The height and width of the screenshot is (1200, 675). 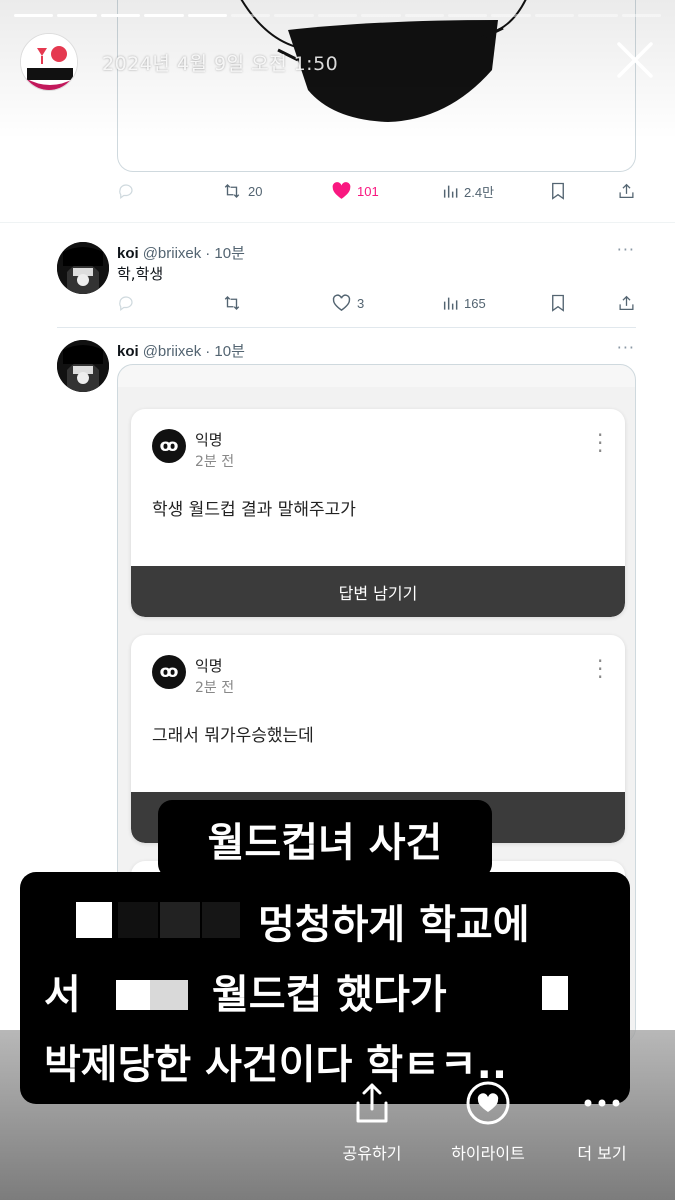 I want to click on caption-line: 서, so click(x=62, y=995).